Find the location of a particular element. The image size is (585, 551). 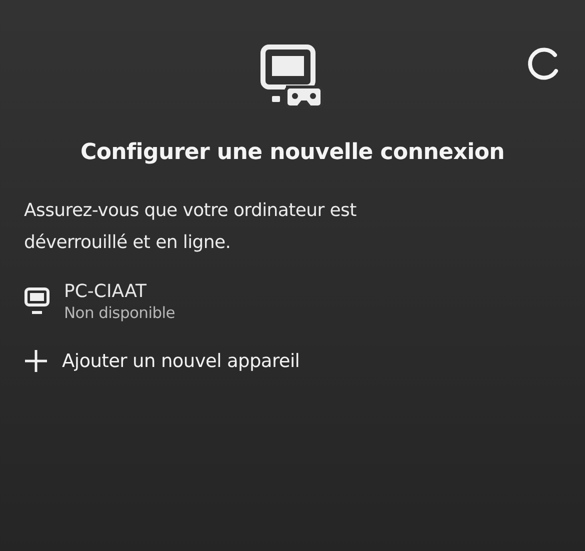

instruction-text: Assurez-vous que votre ordinateur est déverrouillé et en ligne. is located at coordinates (191, 227).